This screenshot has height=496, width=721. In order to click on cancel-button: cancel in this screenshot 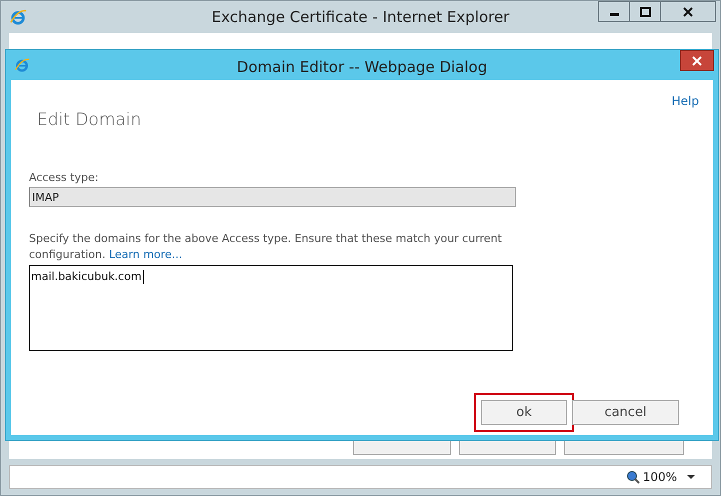, I will do `click(625, 412)`.